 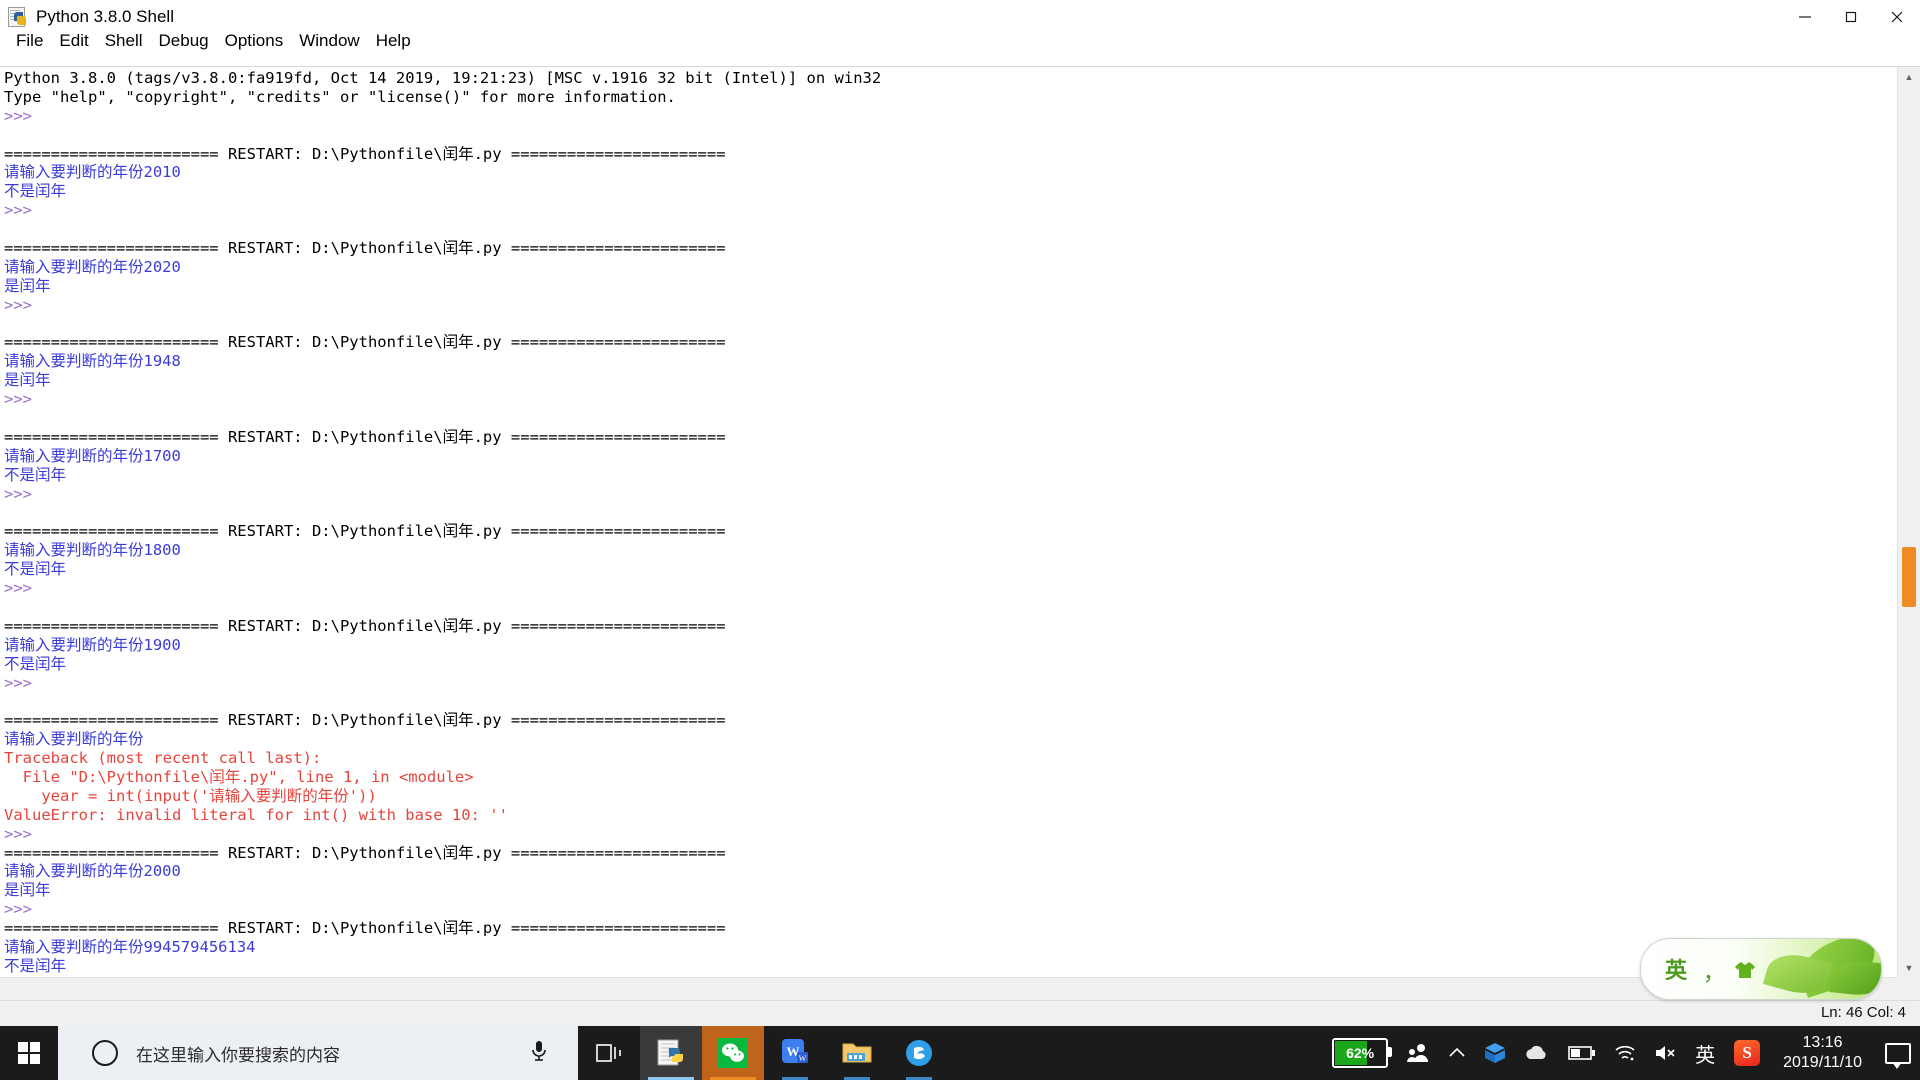 I want to click on clock-time: 13:16, so click(x=1822, y=1042).